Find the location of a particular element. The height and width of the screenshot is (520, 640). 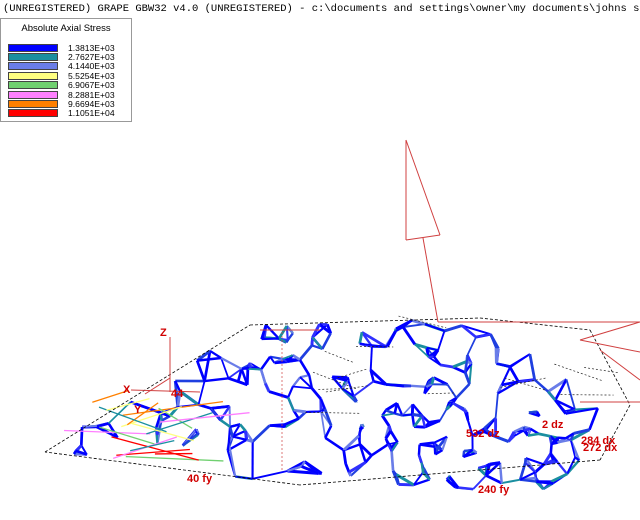

load-label: 40 fy is located at coordinates (200, 479).